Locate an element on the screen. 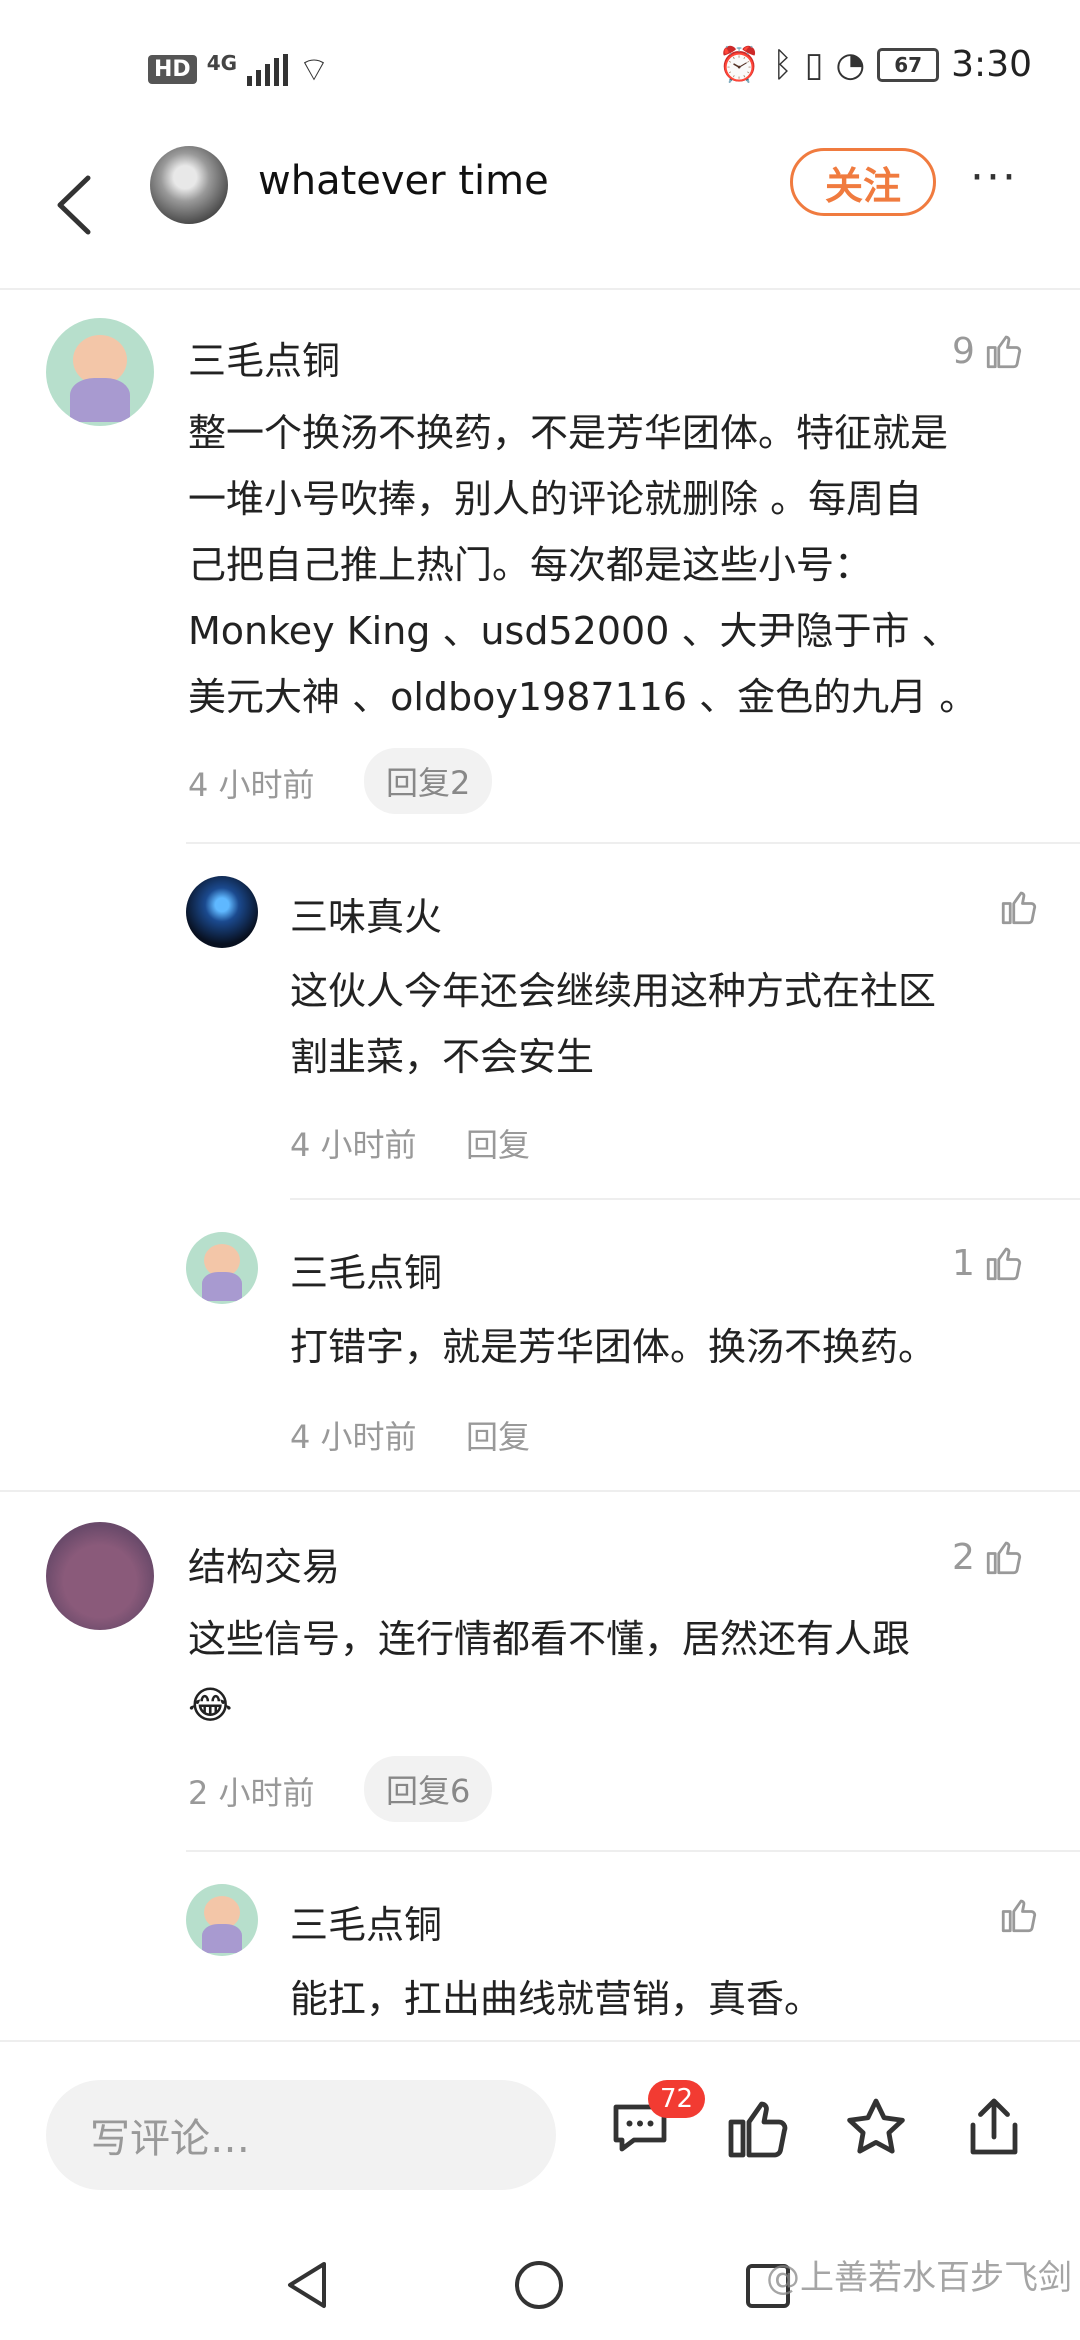 This screenshot has width=1080, height=2340. like-count: 2 is located at coordinates (963, 1557).